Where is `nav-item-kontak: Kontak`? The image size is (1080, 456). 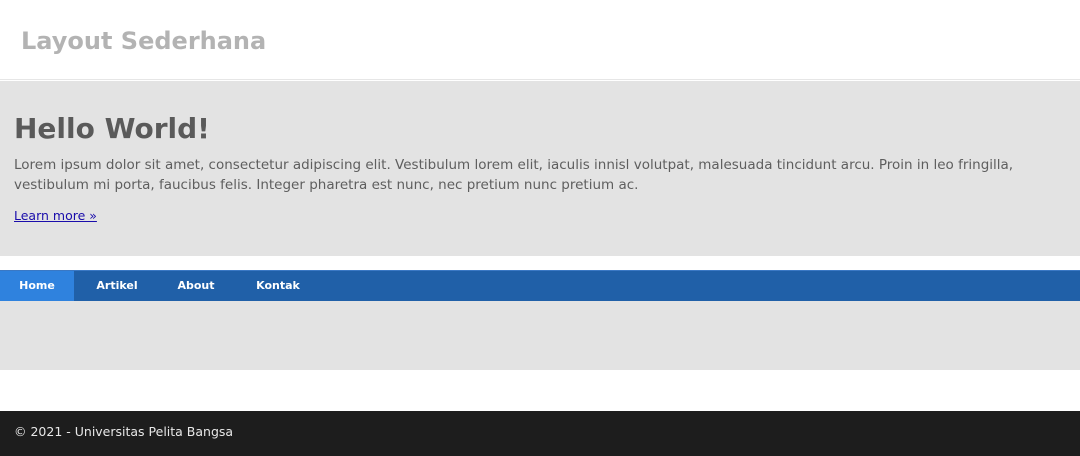 nav-item-kontak: Kontak is located at coordinates (278, 286).